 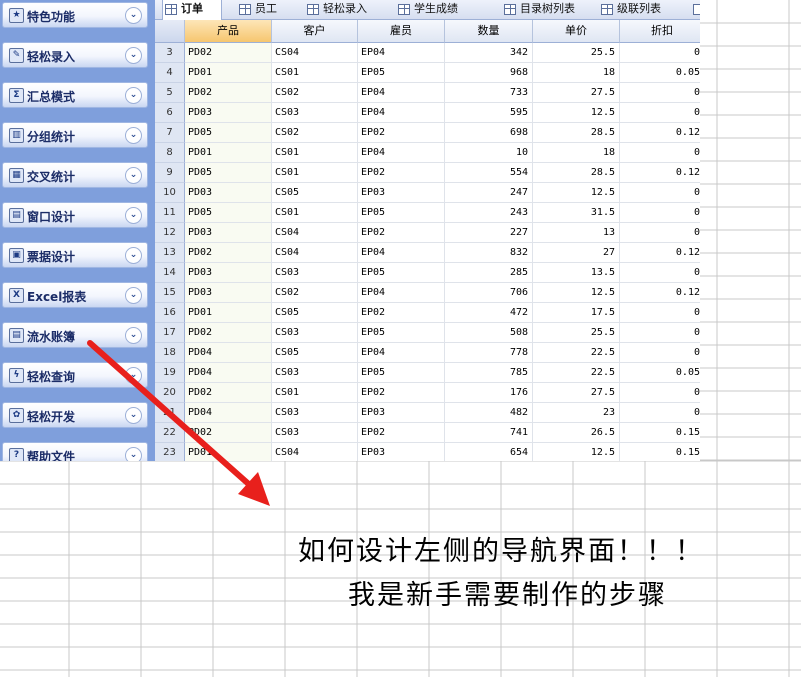 I want to click on nav-item-7: ▣ 票据设计 ⌄, so click(x=75, y=255).